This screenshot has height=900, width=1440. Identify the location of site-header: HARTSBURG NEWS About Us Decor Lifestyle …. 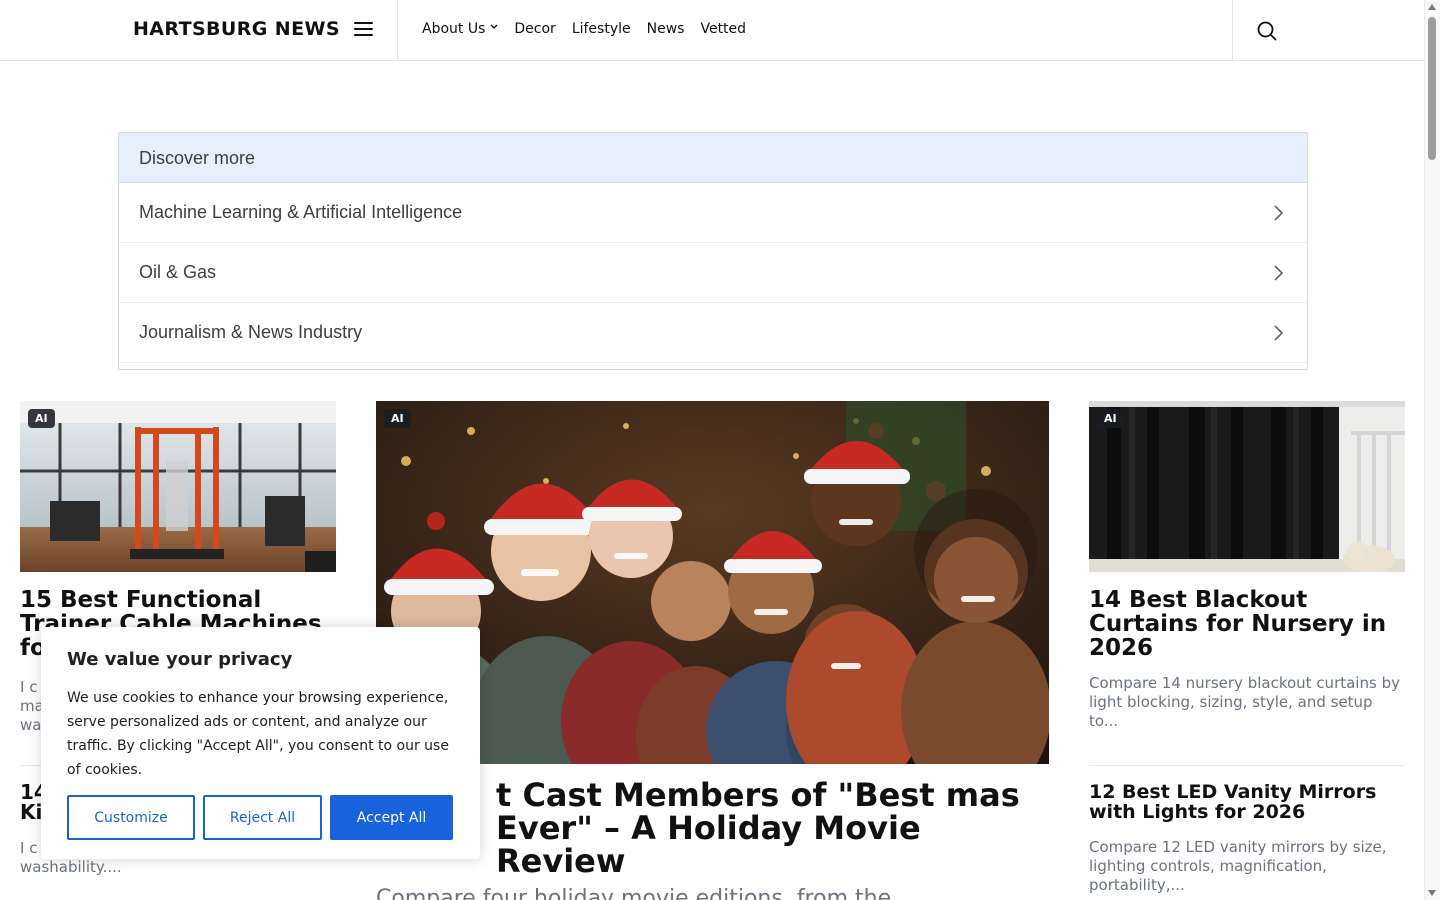
(712, 30).